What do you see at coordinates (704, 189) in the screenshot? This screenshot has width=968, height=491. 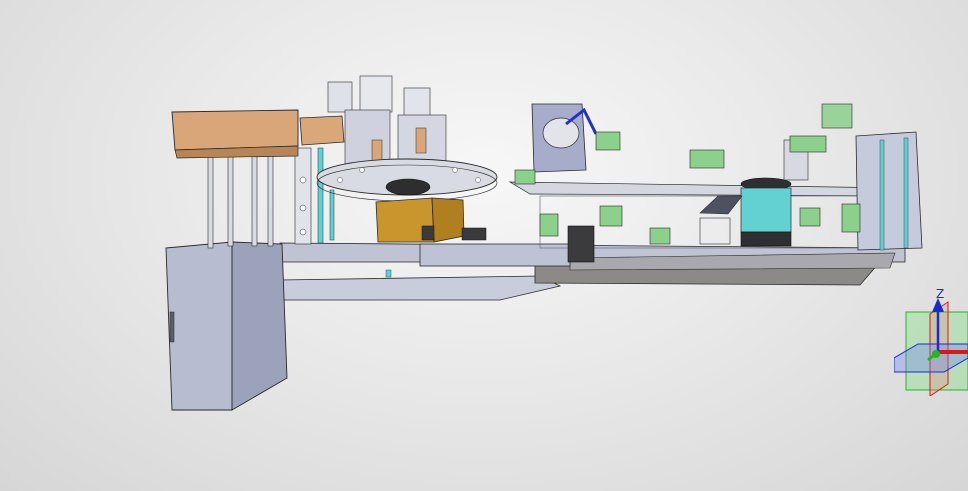 I see `conveyor-frame` at bounding box center [704, 189].